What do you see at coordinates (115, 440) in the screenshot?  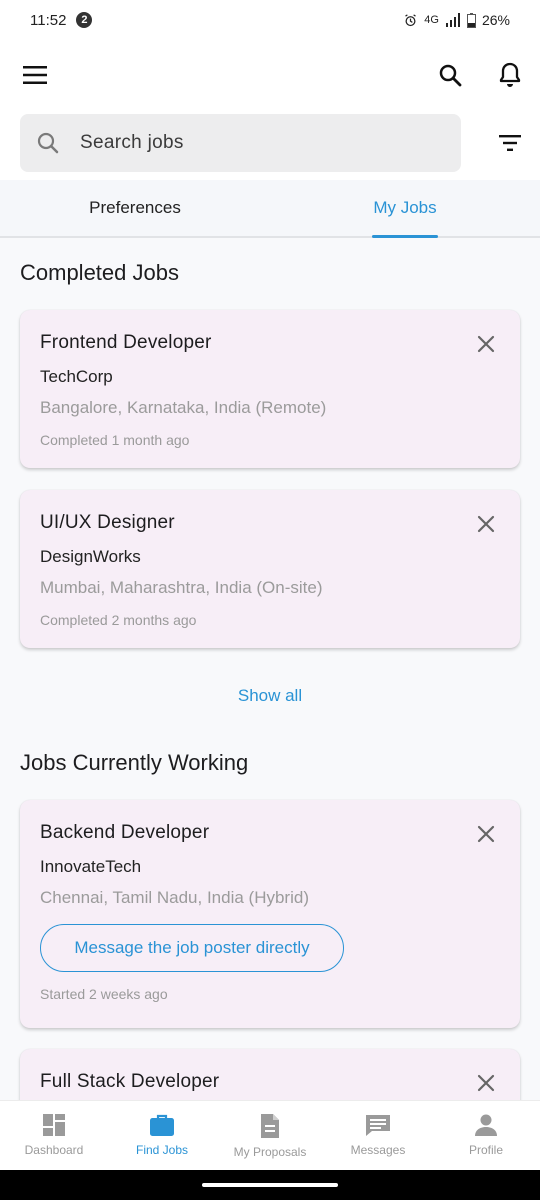 I see `job-status: Completed 1 month ago` at bounding box center [115, 440].